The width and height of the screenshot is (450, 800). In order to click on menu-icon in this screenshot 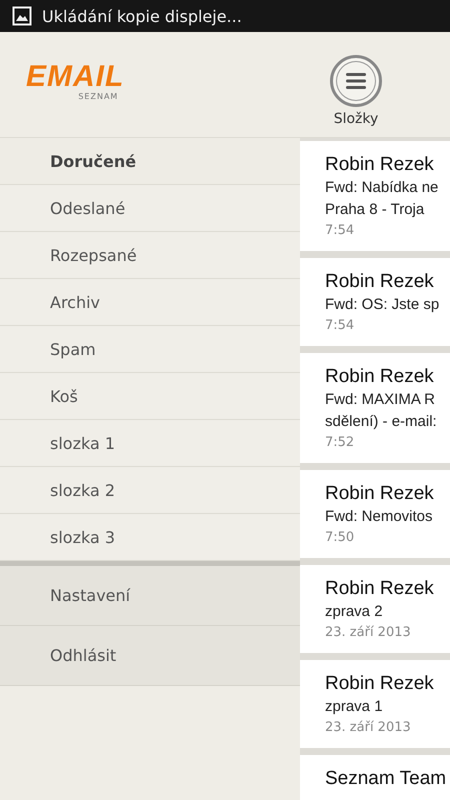, I will do `click(356, 80)`.